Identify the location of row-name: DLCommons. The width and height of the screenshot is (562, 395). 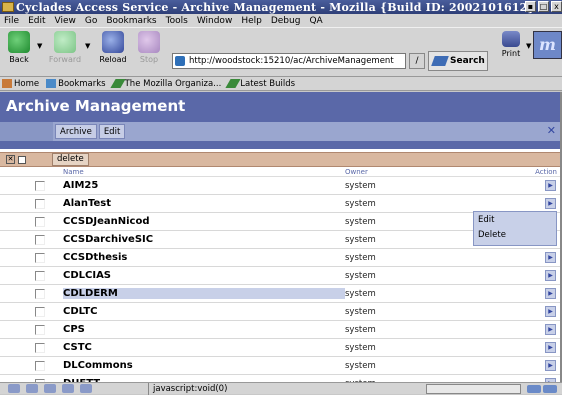
(204, 365).